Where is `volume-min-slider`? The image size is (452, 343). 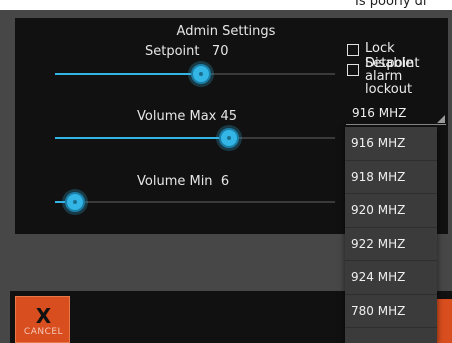 volume-min-slider is located at coordinates (195, 202).